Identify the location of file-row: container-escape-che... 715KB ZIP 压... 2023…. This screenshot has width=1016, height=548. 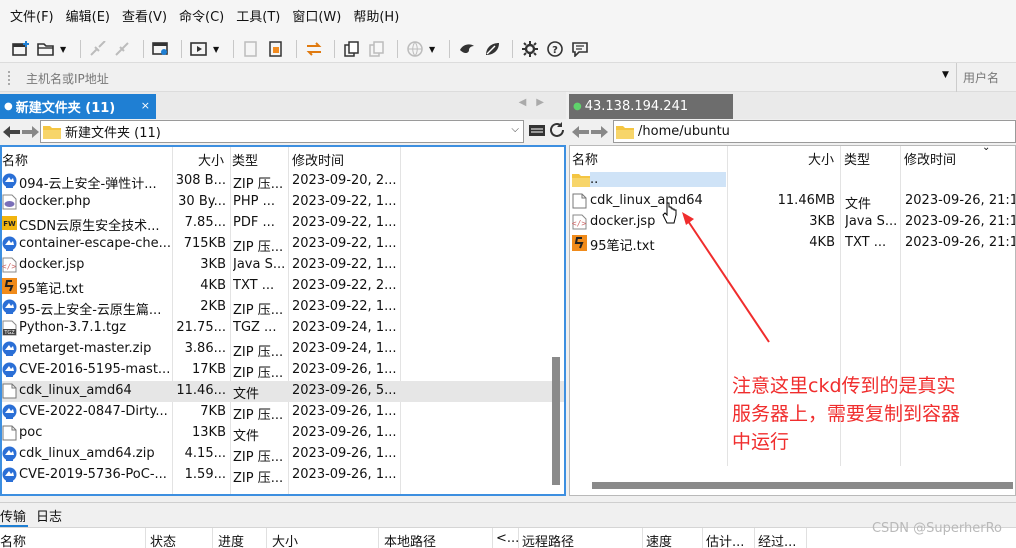
(283, 244).